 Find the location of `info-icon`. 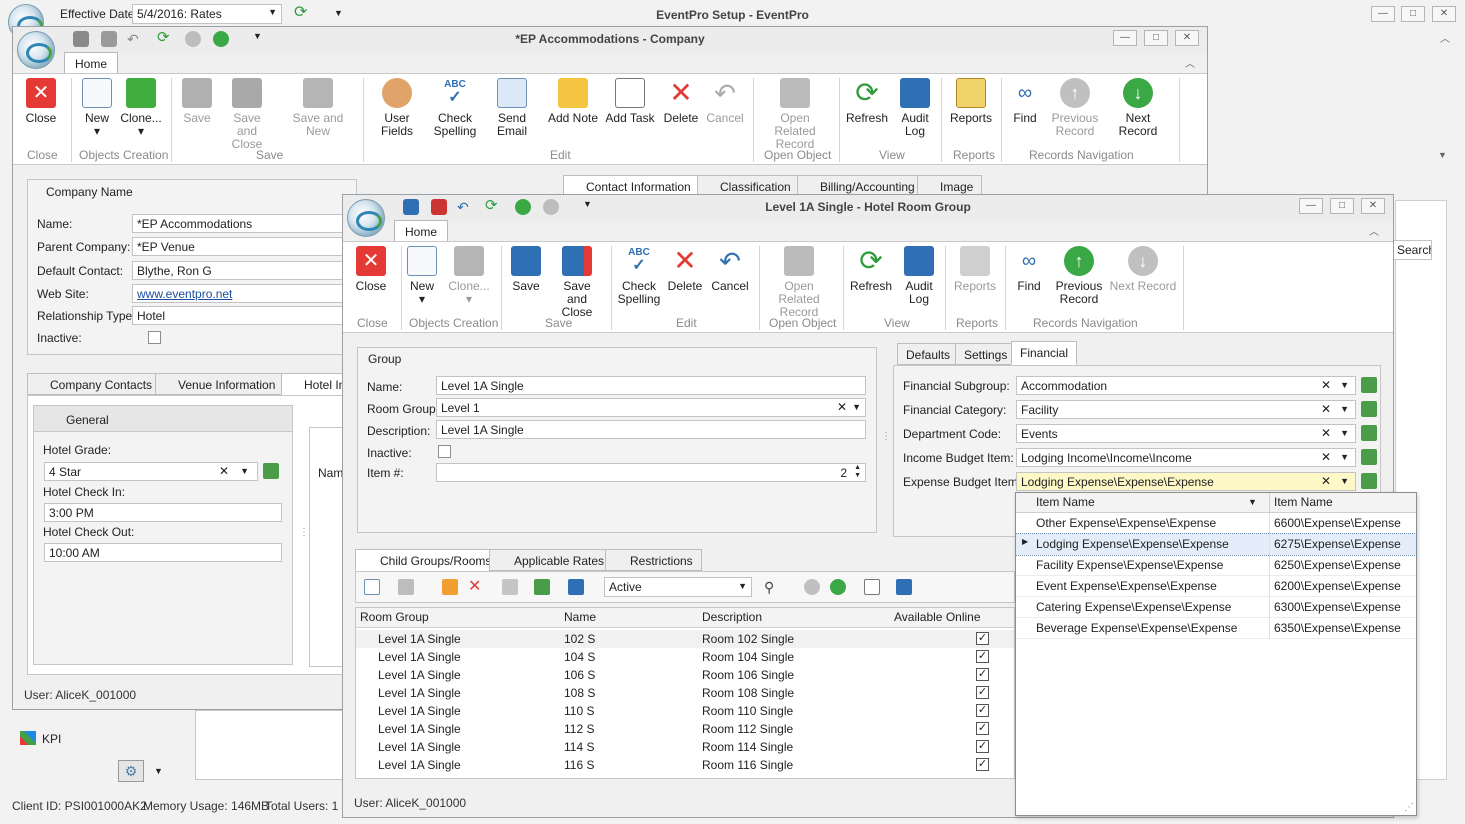

info-icon is located at coordinates (576, 587).